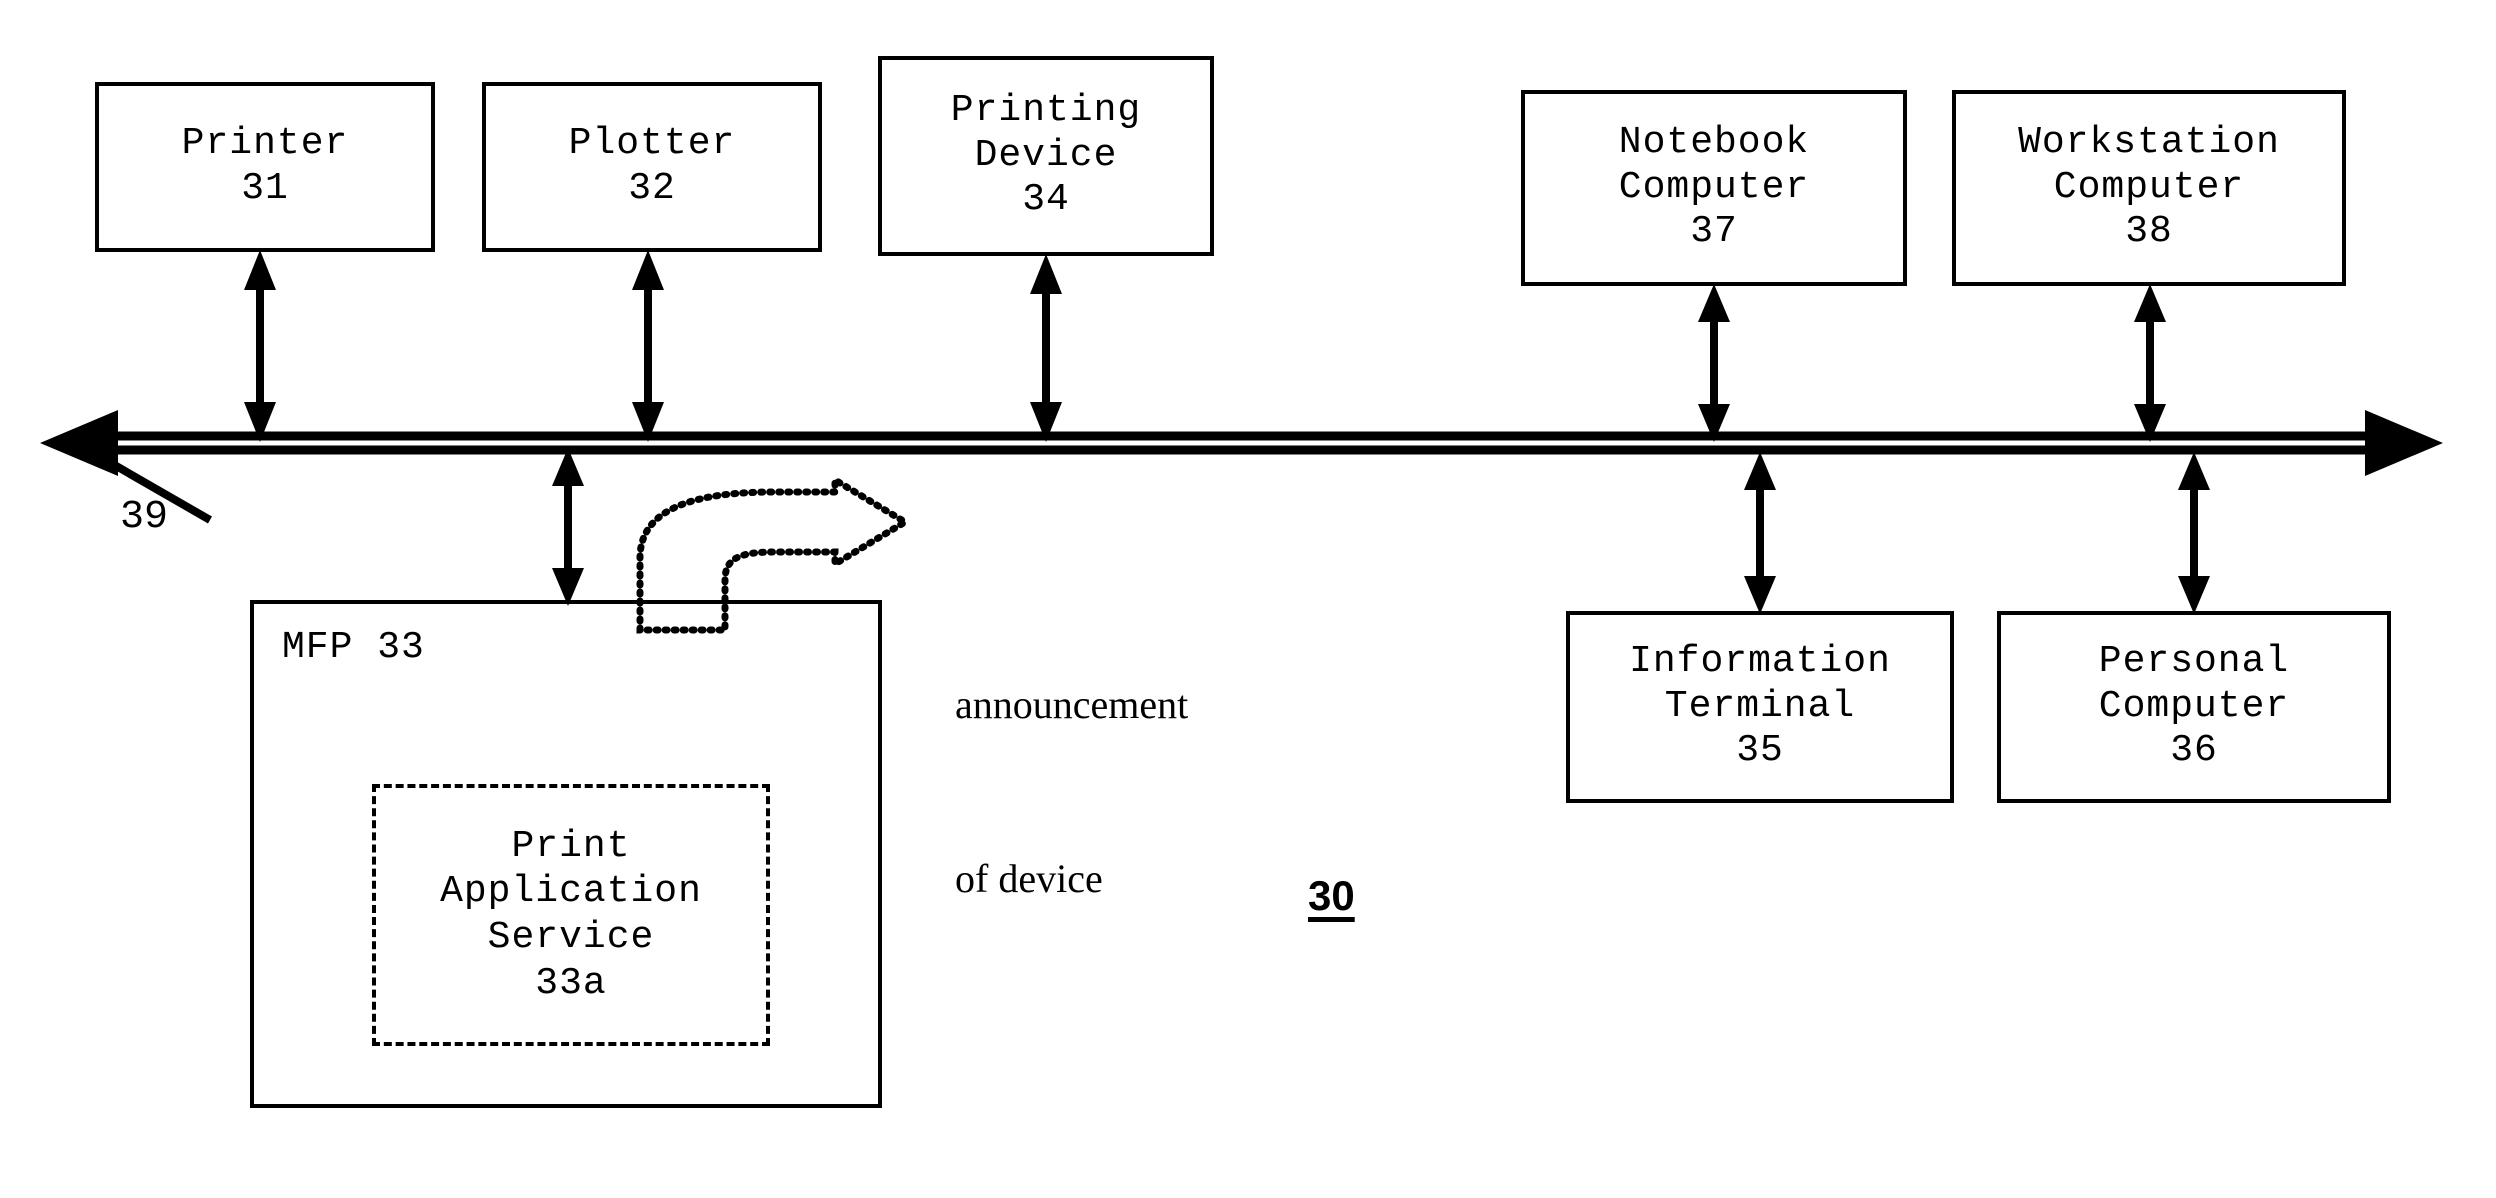 The width and height of the screenshot is (2496, 1198). I want to click on information-terminal-box: Information Terminal 35, so click(1760, 707).